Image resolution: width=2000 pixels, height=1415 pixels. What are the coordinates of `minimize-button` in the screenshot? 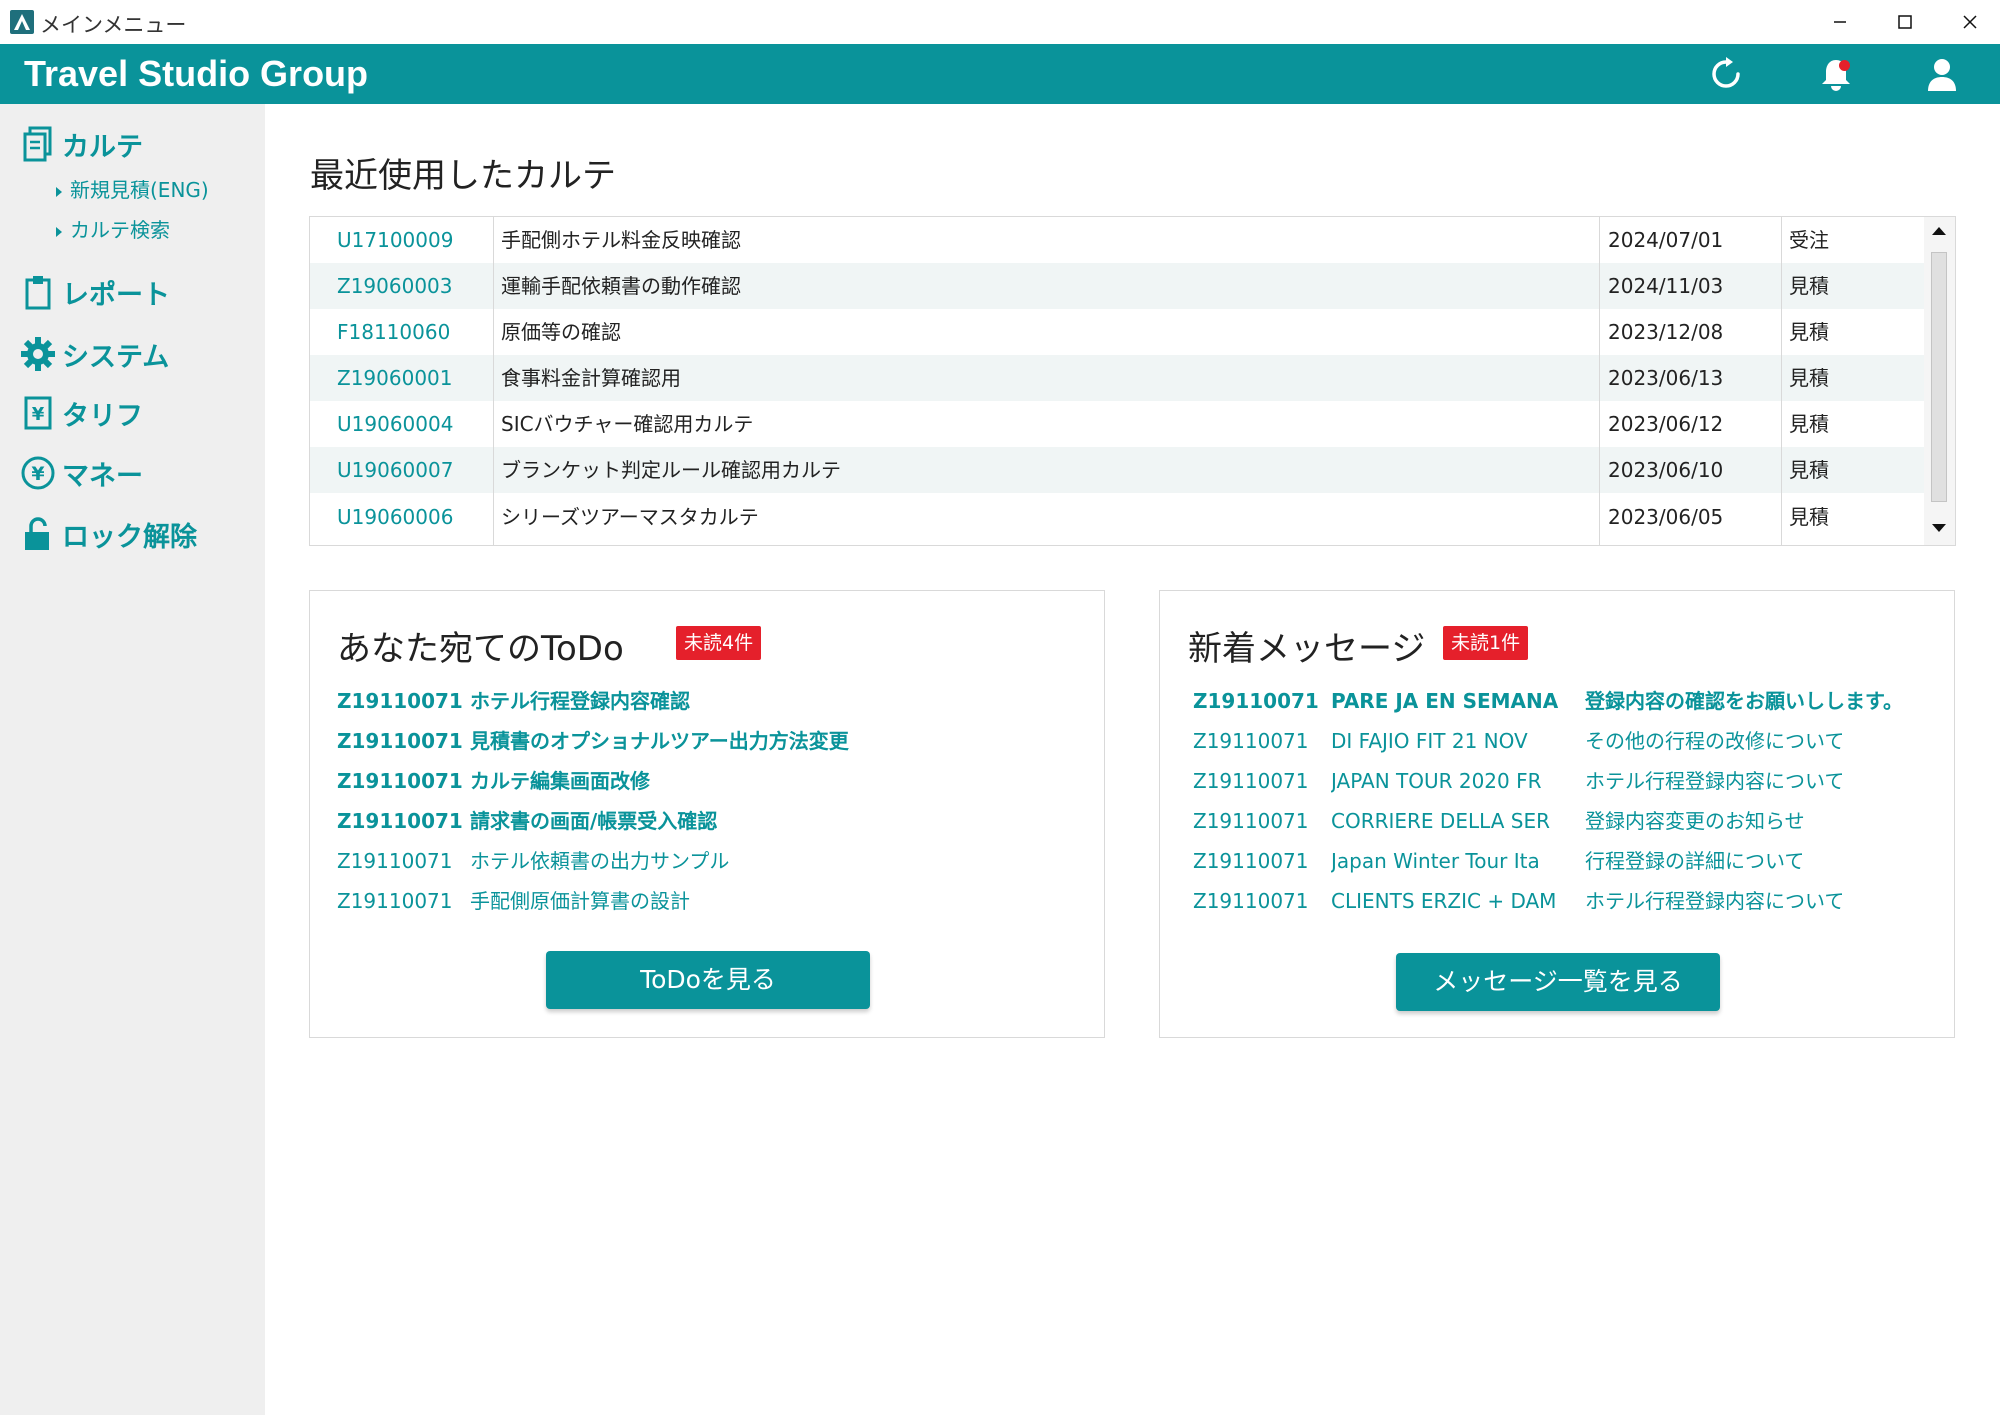 It's located at (1840, 22).